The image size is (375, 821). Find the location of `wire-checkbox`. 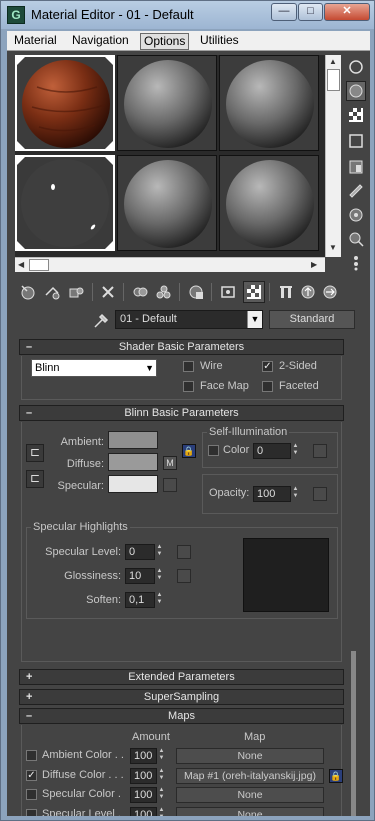

wire-checkbox is located at coordinates (188, 366).